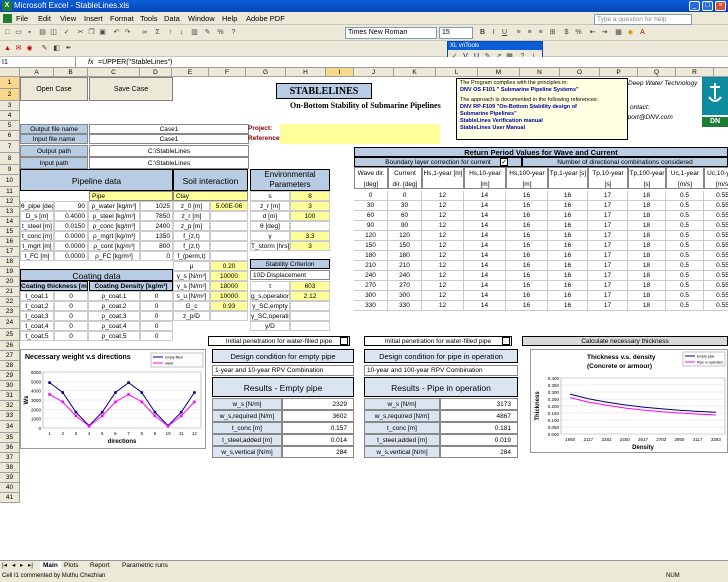 Image resolution: width=728 pixels, height=582 pixels. Describe the element at coordinates (310, 236) in the screenshot. I see `env-param-value: 3.3` at that location.